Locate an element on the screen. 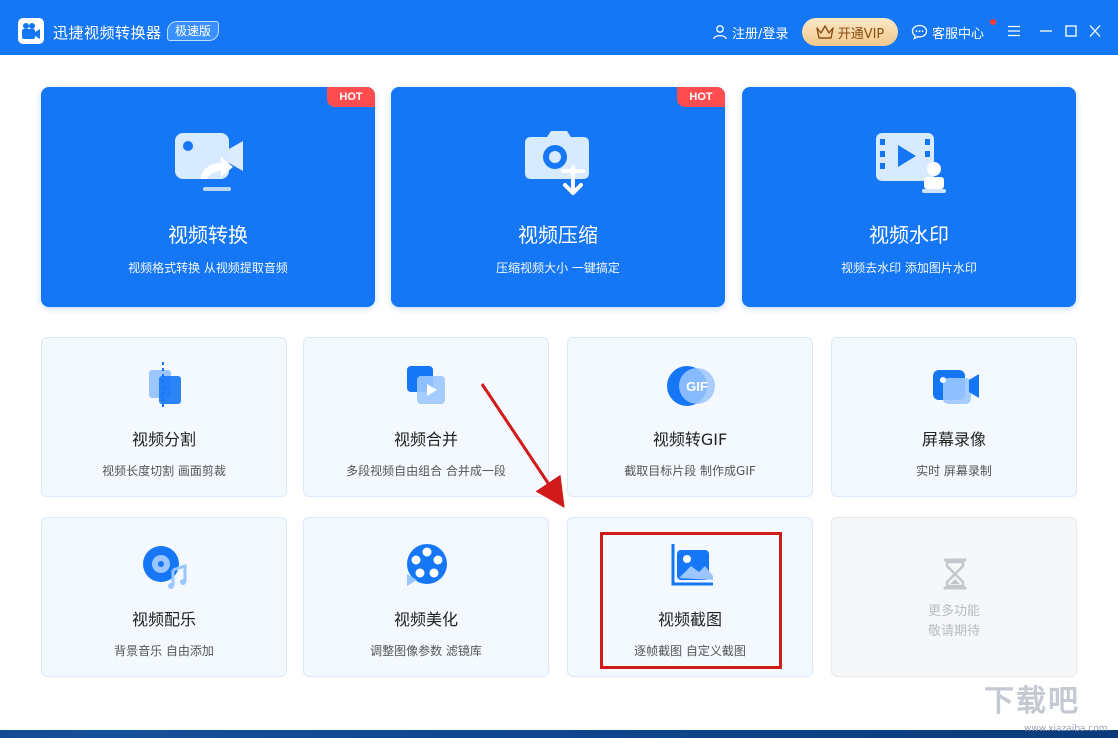 The height and width of the screenshot is (738, 1118). card-video-compress: HOT 视频压缩 压缩视频大小 一键搞定 is located at coordinates (558, 197).